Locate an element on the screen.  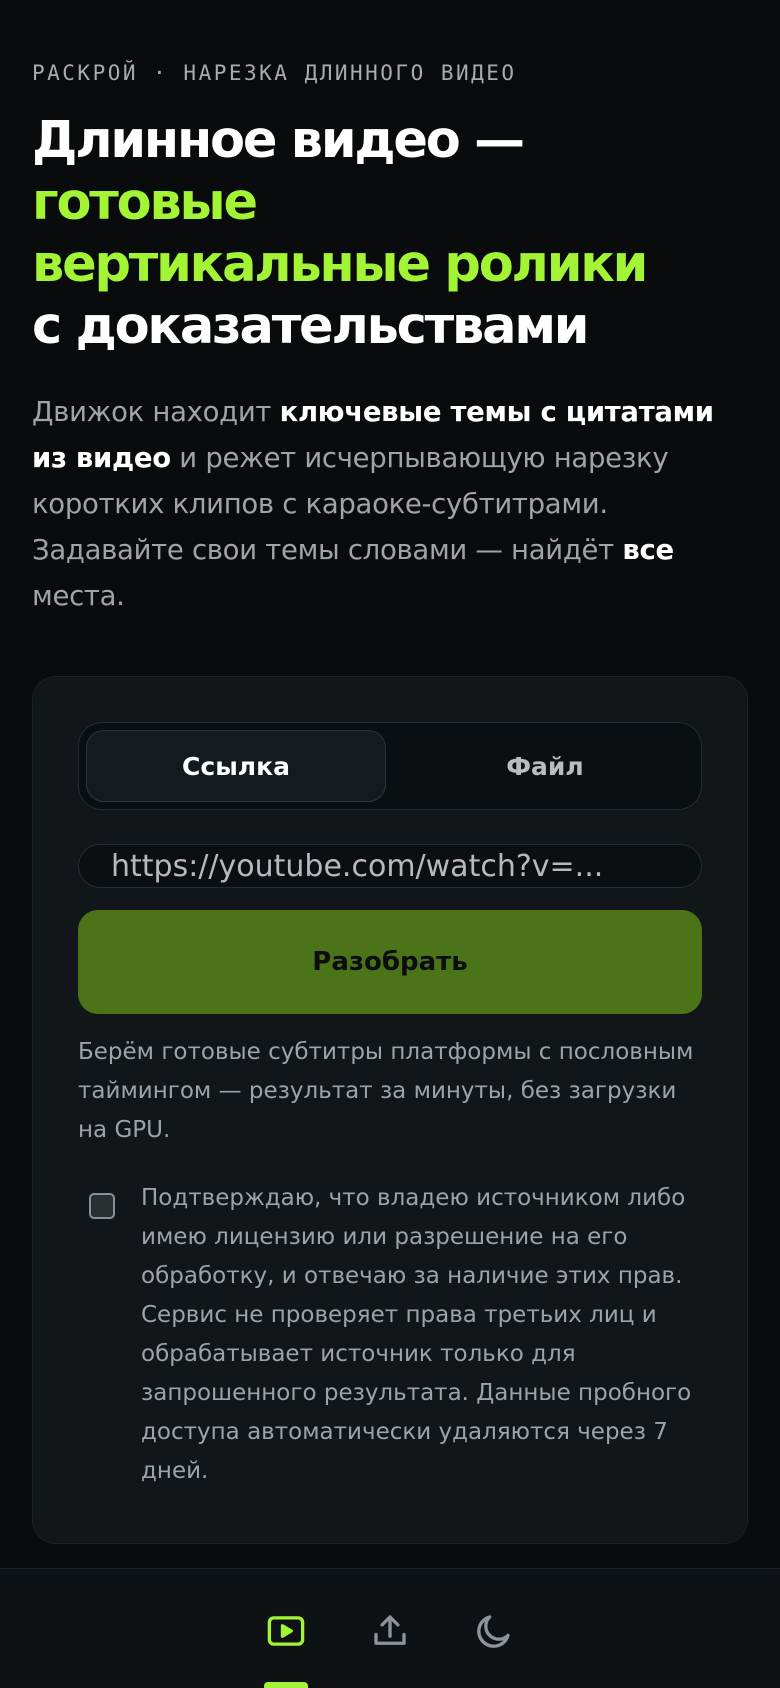
hero-title-accent-line-2: вертикальные ролики is located at coordinates (340, 264).